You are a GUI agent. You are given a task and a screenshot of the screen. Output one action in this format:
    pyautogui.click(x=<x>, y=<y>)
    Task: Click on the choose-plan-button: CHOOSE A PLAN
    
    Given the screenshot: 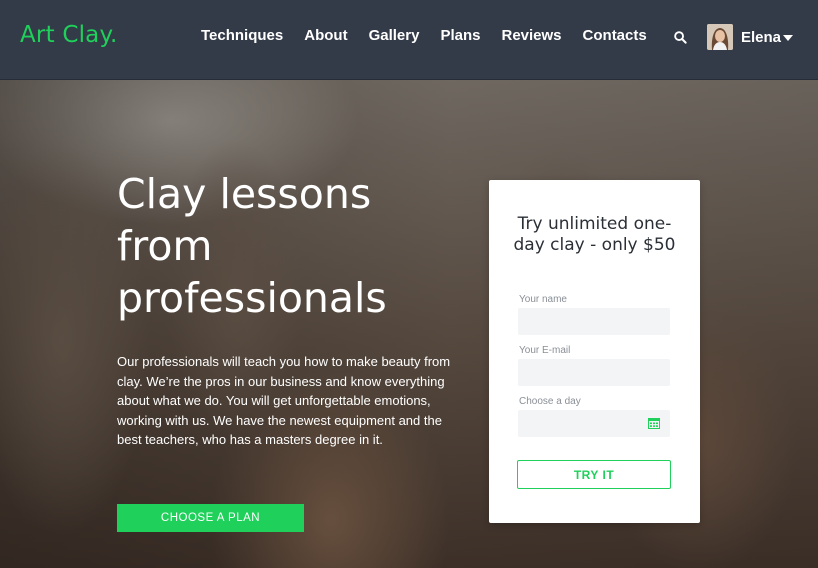 What is the action you would take?
    pyautogui.click(x=210, y=518)
    